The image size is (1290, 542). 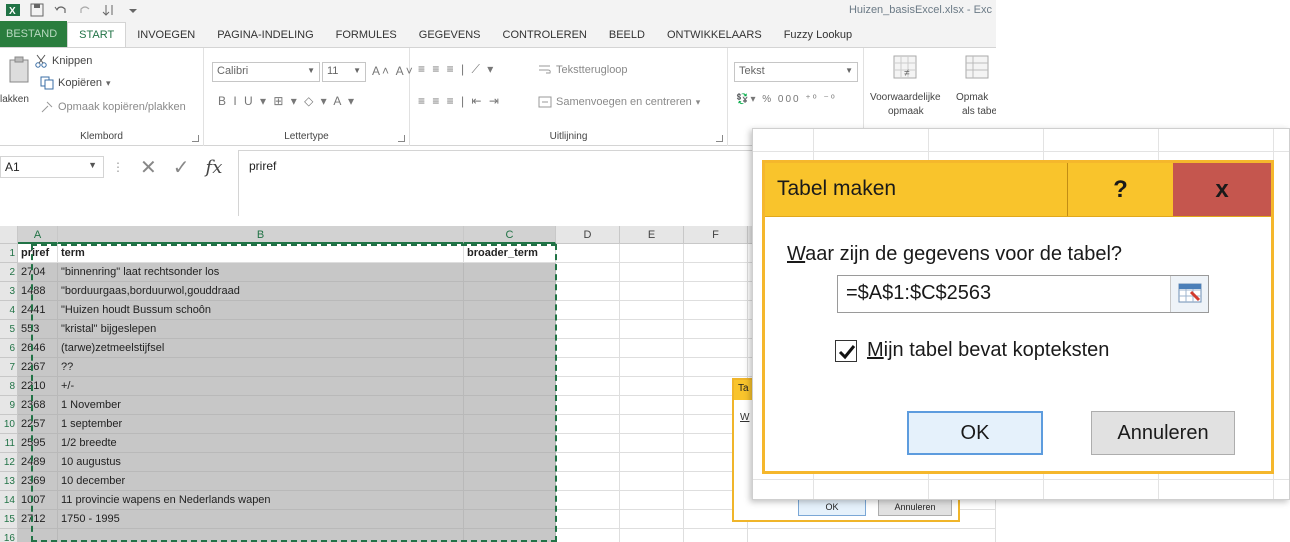 What do you see at coordinates (261, 519) in the screenshot?
I see `cell: 1750 - 1995` at bounding box center [261, 519].